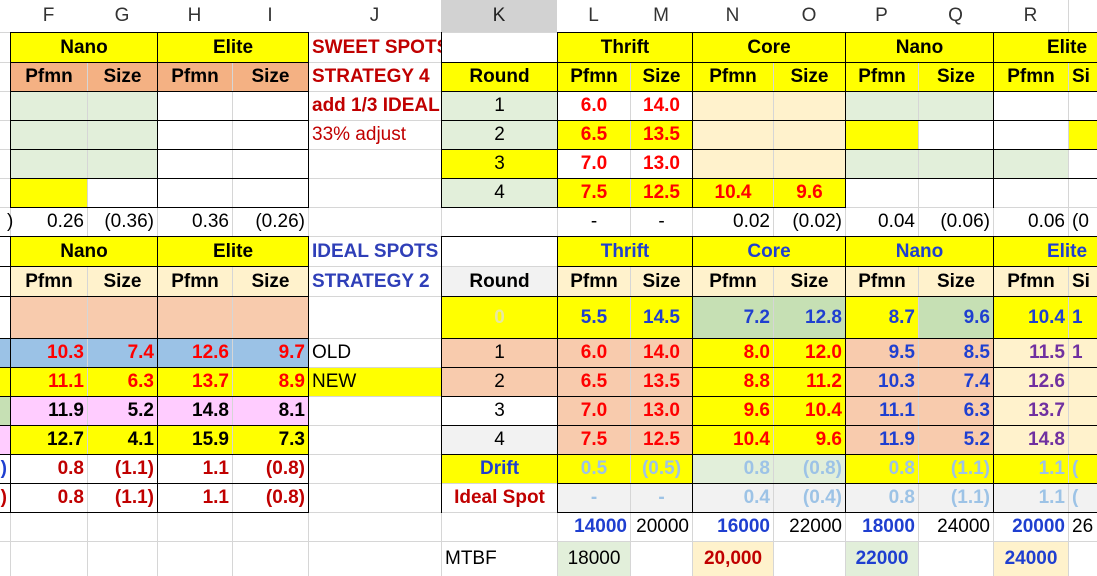 Image resolution: width=1097 pixels, height=576 pixels. Describe the element at coordinates (956, 411) in the screenshot. I see `cell: 6.3` at that location.